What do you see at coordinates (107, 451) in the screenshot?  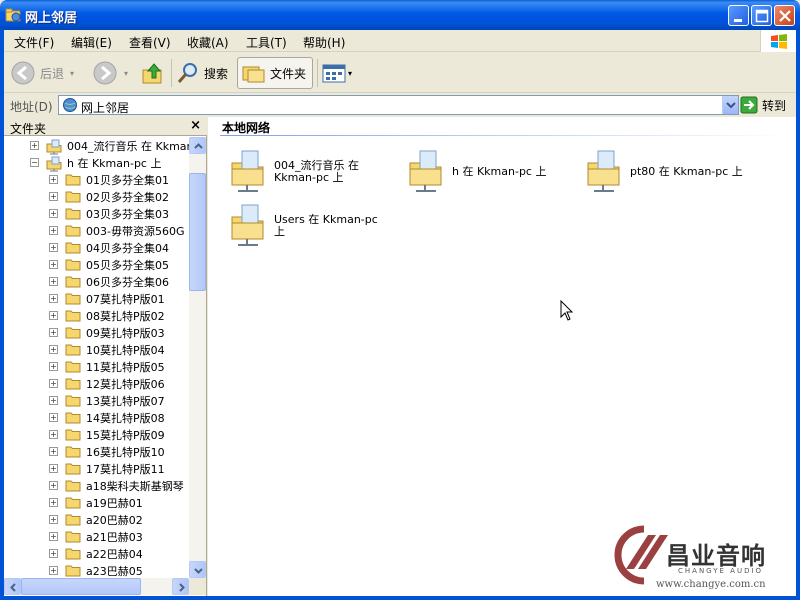 I see `tree-item: +16莫扎特P版10` at bounding box center [107, 451].